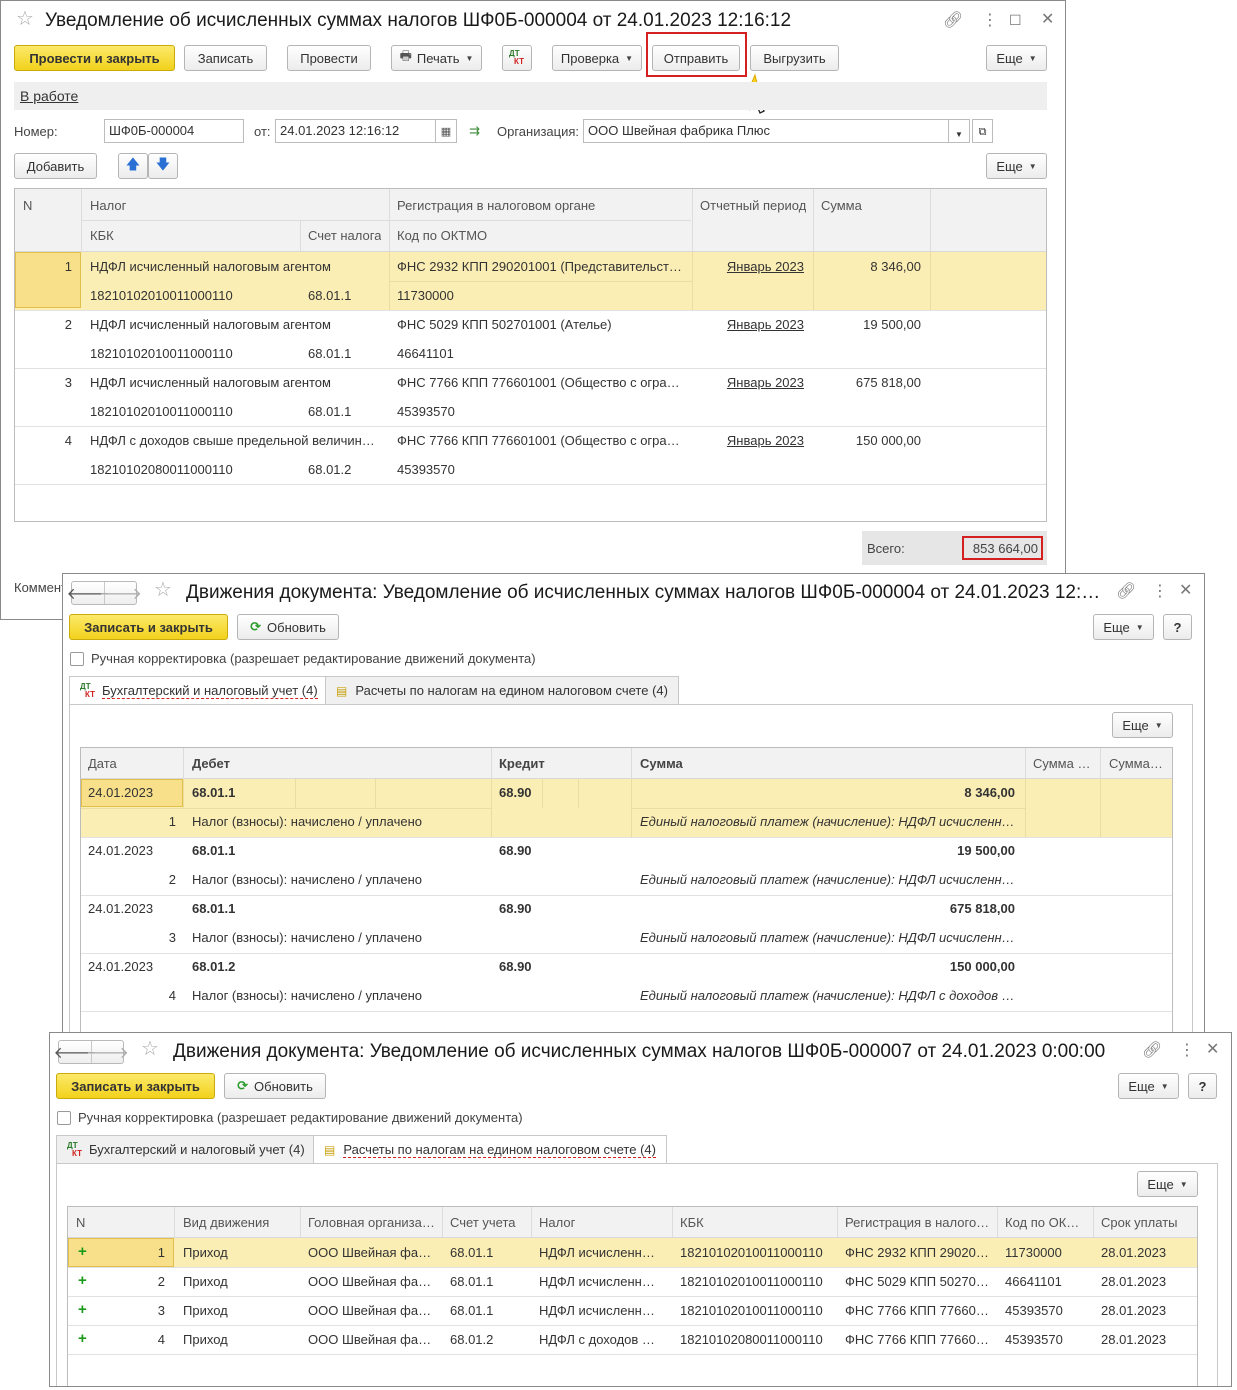  Describe the element at coordinates (330, 353) in the screenshot. I see `cell-account: 68.01.1` at that location.